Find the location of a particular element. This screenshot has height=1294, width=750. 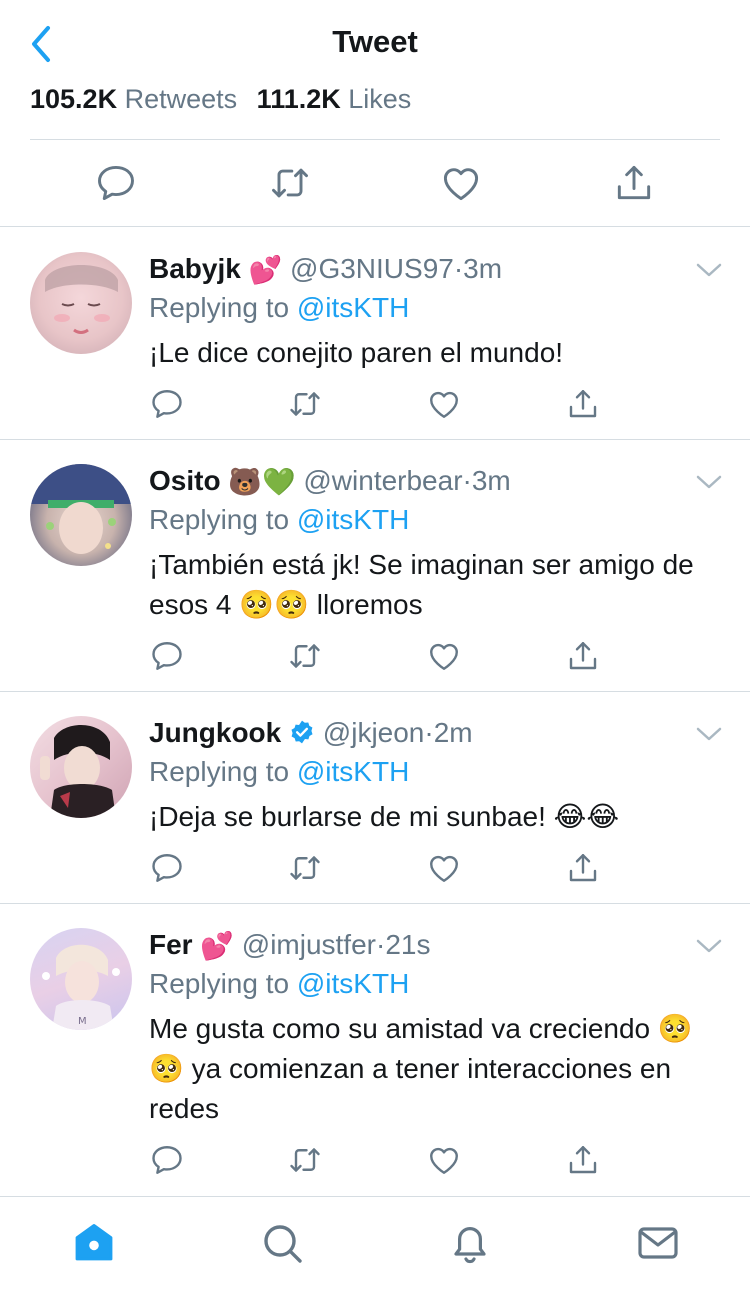

tweet-stats: 105.2K Retweets 111.2K Likes is located at coordinates (375, 111).